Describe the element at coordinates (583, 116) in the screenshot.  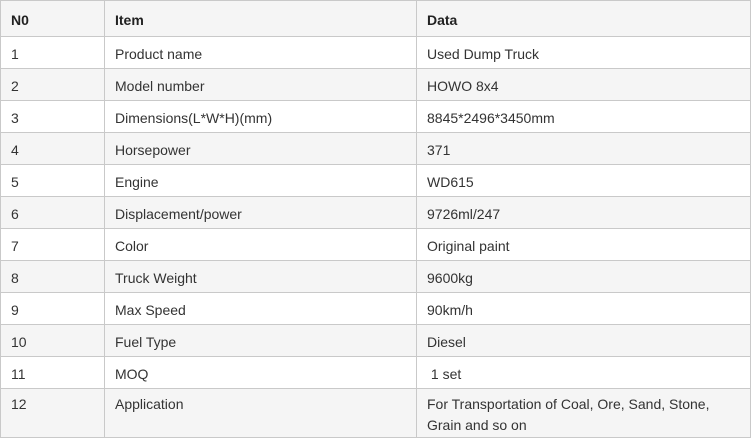
I see `row-data: 8845*2496*3450mm` at that location.